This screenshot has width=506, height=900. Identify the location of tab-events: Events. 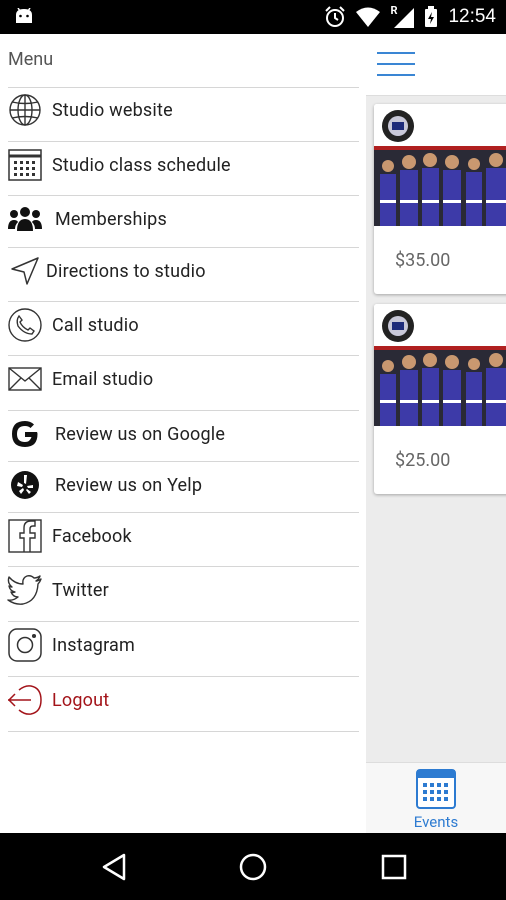
(436, 799).